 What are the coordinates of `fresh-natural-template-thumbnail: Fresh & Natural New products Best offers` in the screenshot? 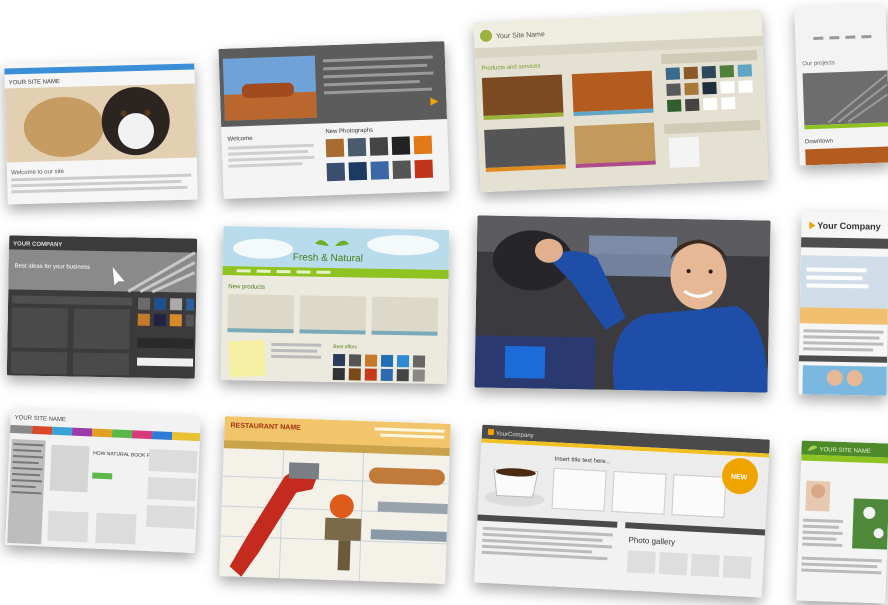 It's located at (335, 305).